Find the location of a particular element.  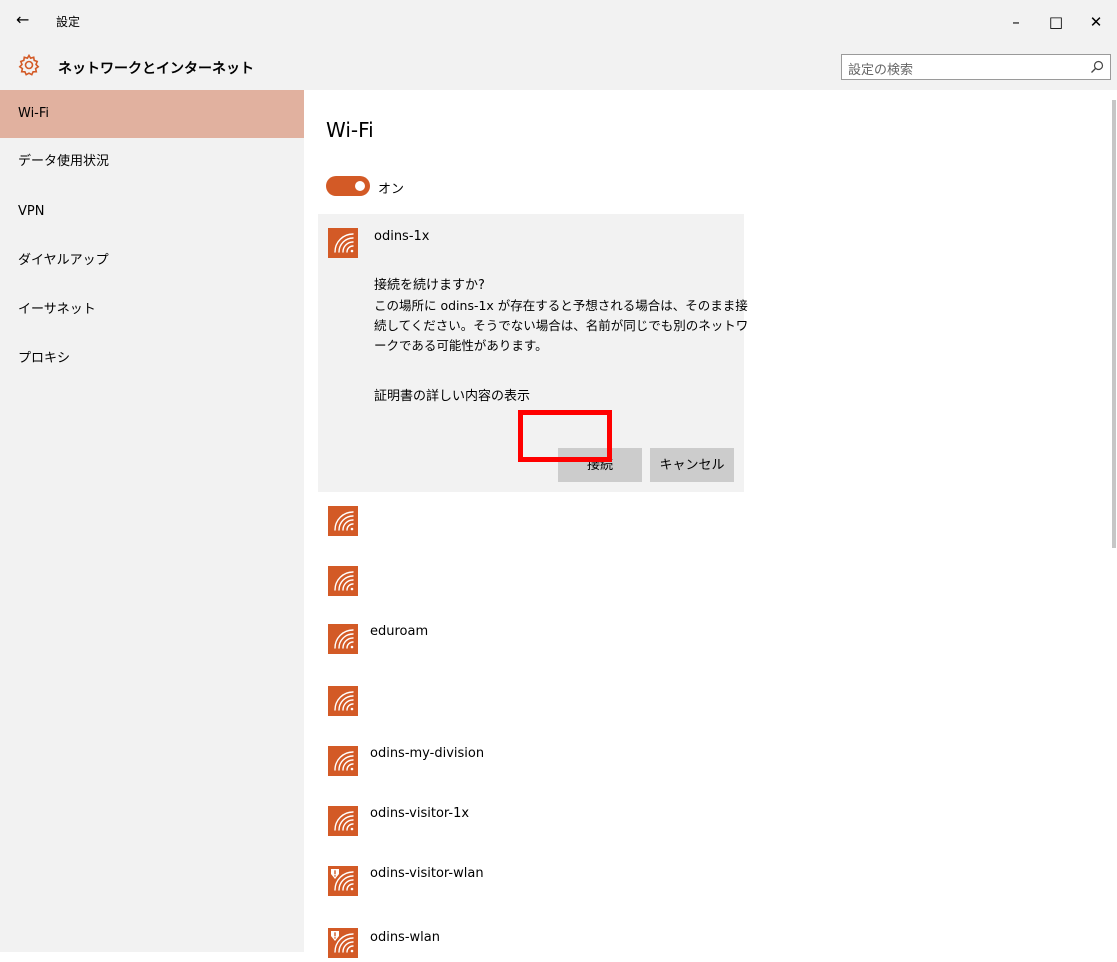

back-button: ← is located at coordinates (22, 19).